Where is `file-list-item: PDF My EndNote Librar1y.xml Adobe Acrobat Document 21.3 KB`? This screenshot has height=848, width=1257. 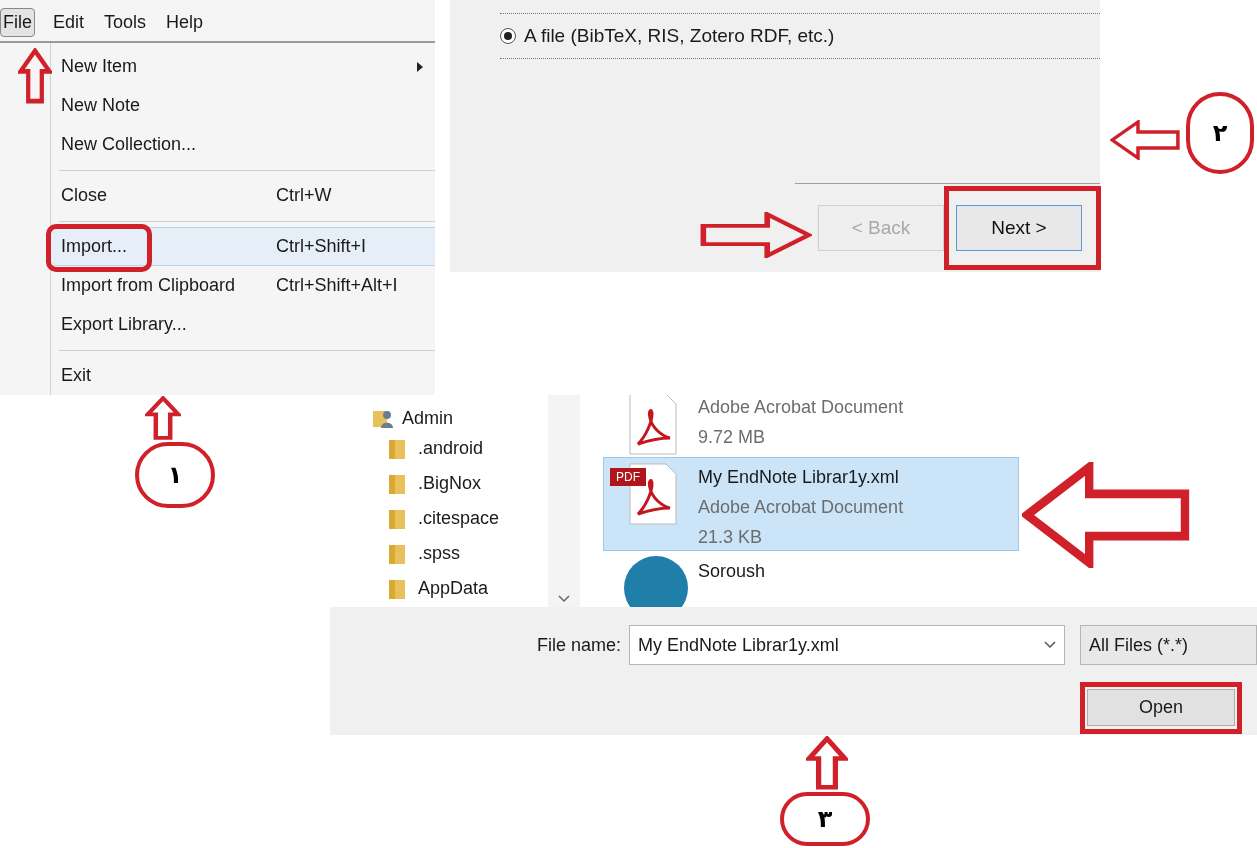
file-list-item: PDF My EndNote Librar1y.xml Adobe Acrobat Document 21.3 KB is located at coordinates (811, 504).